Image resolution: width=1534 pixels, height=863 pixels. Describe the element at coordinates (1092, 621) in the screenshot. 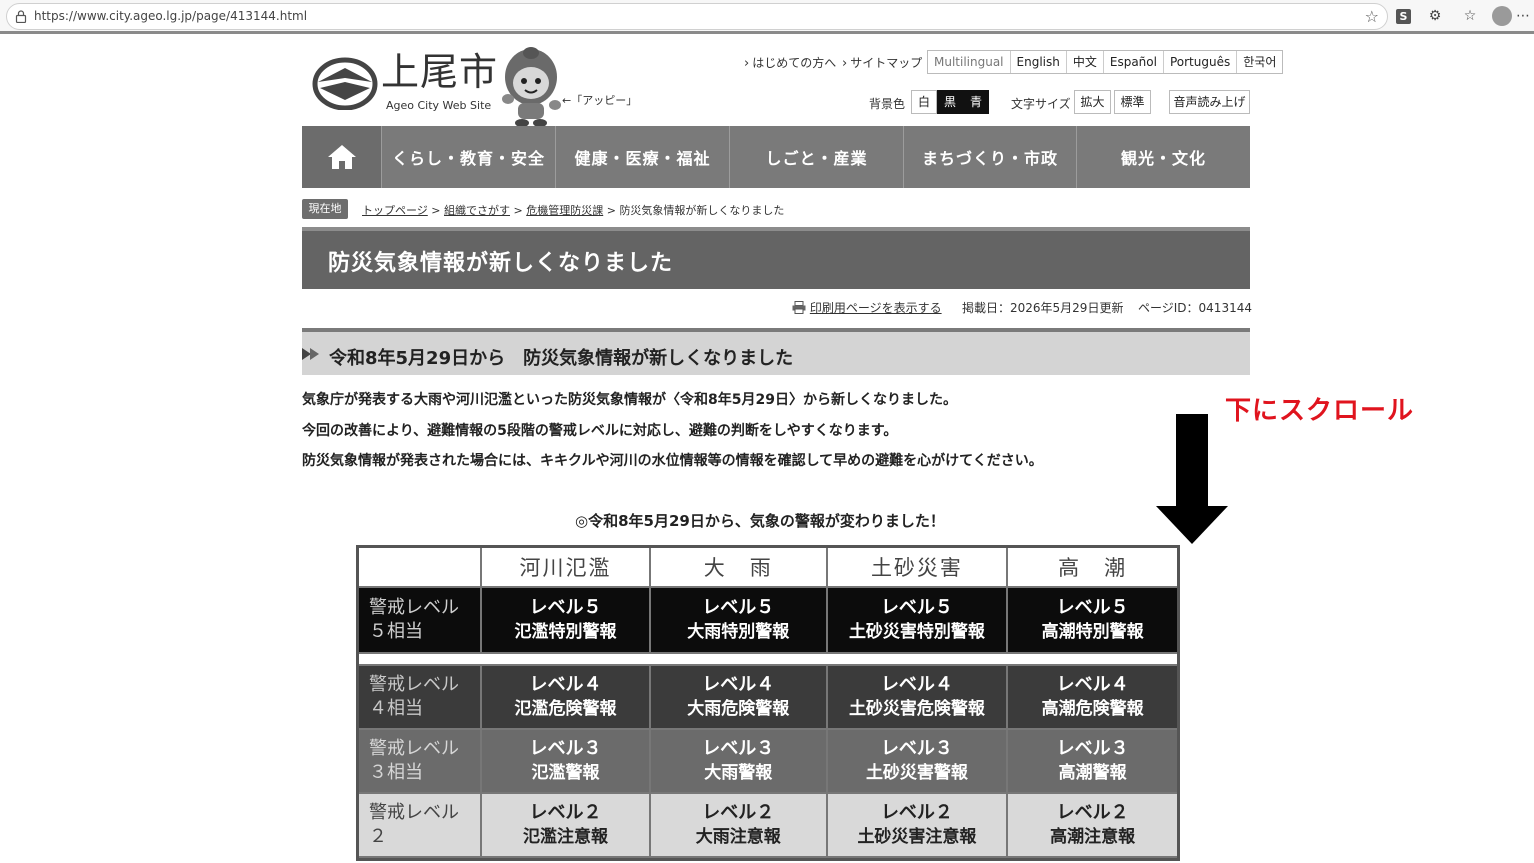

I see `table-cell: レベル５ 高潮特別警報` at that location.